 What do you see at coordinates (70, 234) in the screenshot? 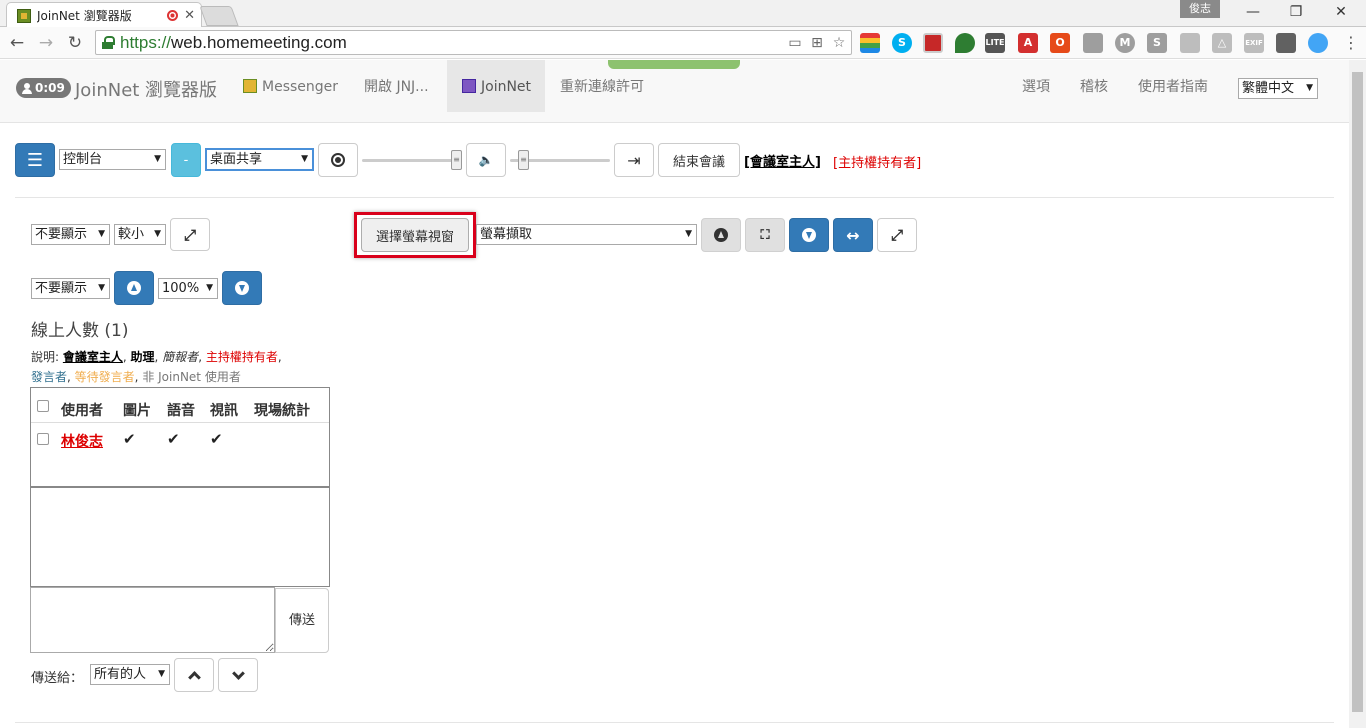
I see `display-select-1: 不要顯示 ▼` at bounding box center [70, 234].